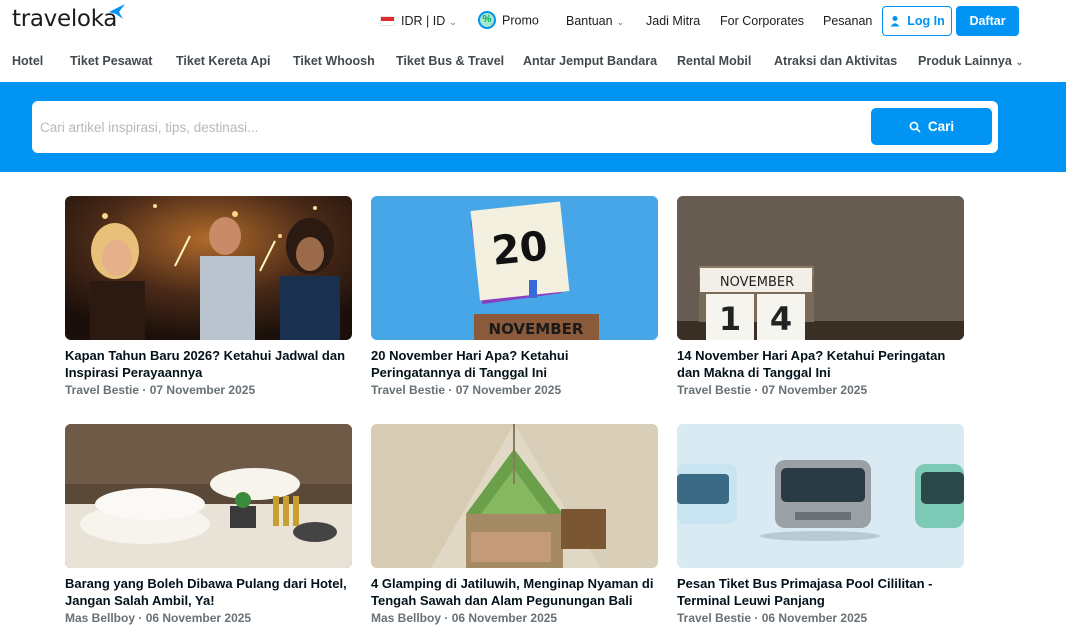 This screenshot has height=627, width=1066. Describe the element at coordinates (223, 61) in the screenshot. I see `category-tiket-kereta-api: Tiket Kereta Api` at that location.